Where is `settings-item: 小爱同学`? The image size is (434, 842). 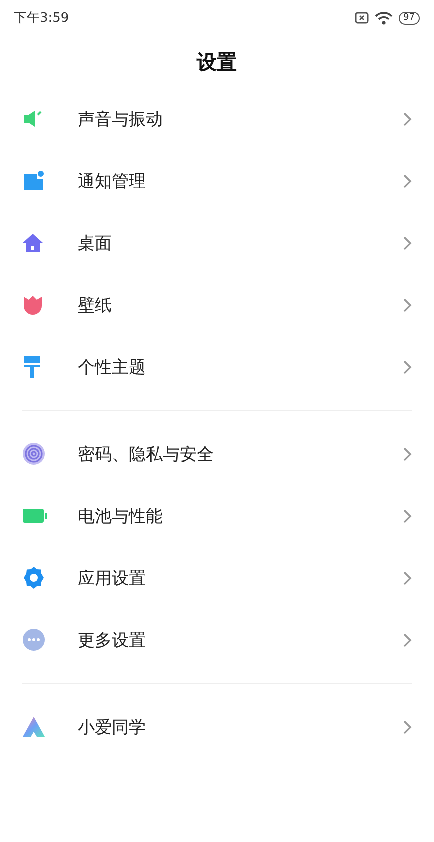 settings-item: 小爱同学 is located at coordinates (217, 727).